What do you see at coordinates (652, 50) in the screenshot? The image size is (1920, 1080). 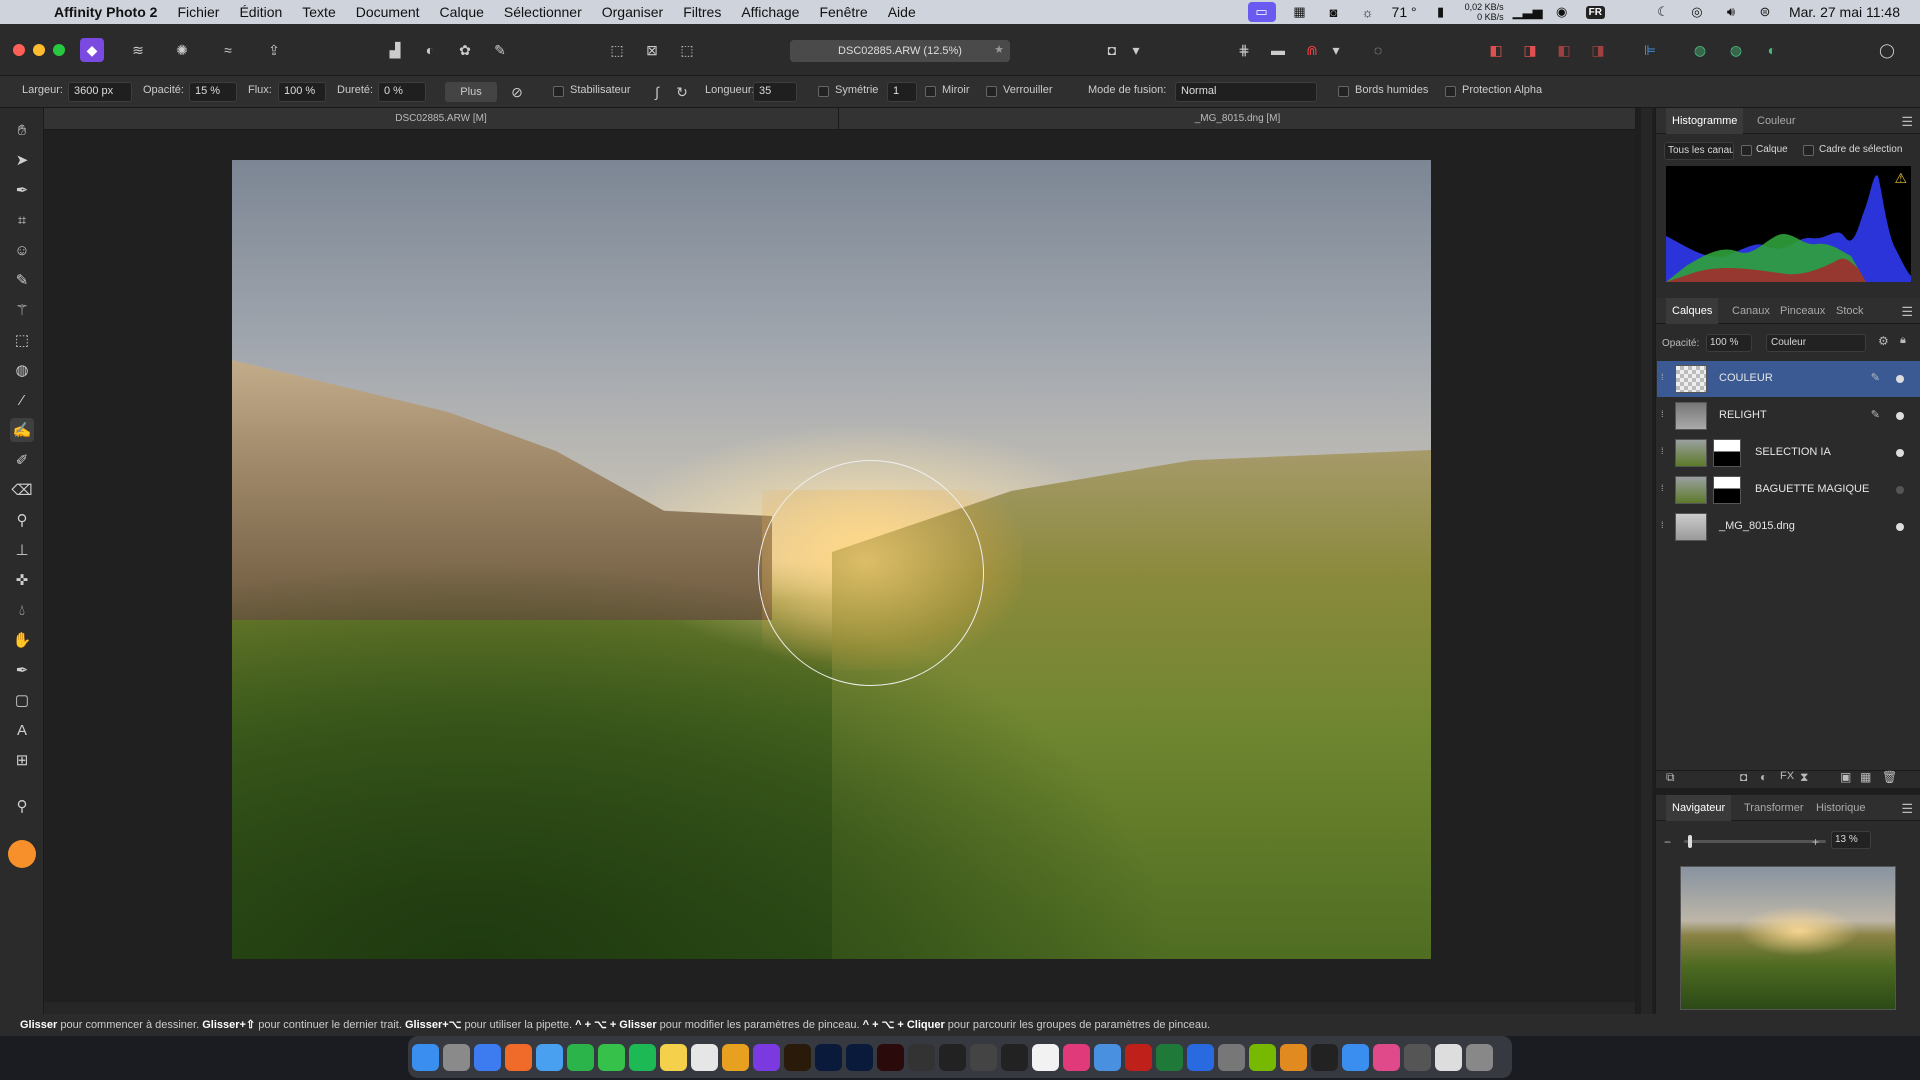 I see `deselect-icon: ⊠` at bounding box center [652, 50].